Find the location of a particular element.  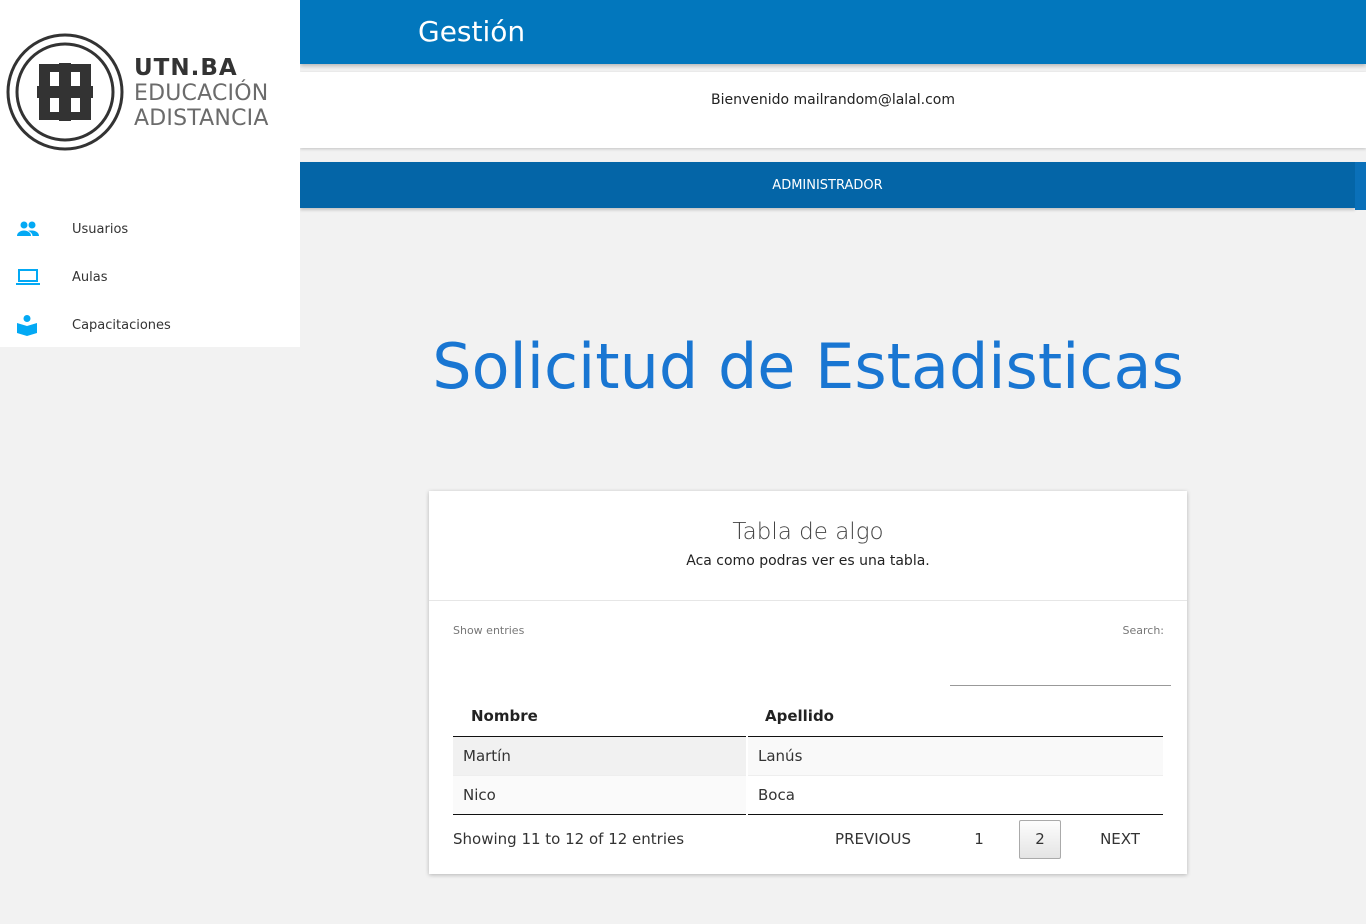

table-cell-nombre: Martín is located at coordinates (600, 756).